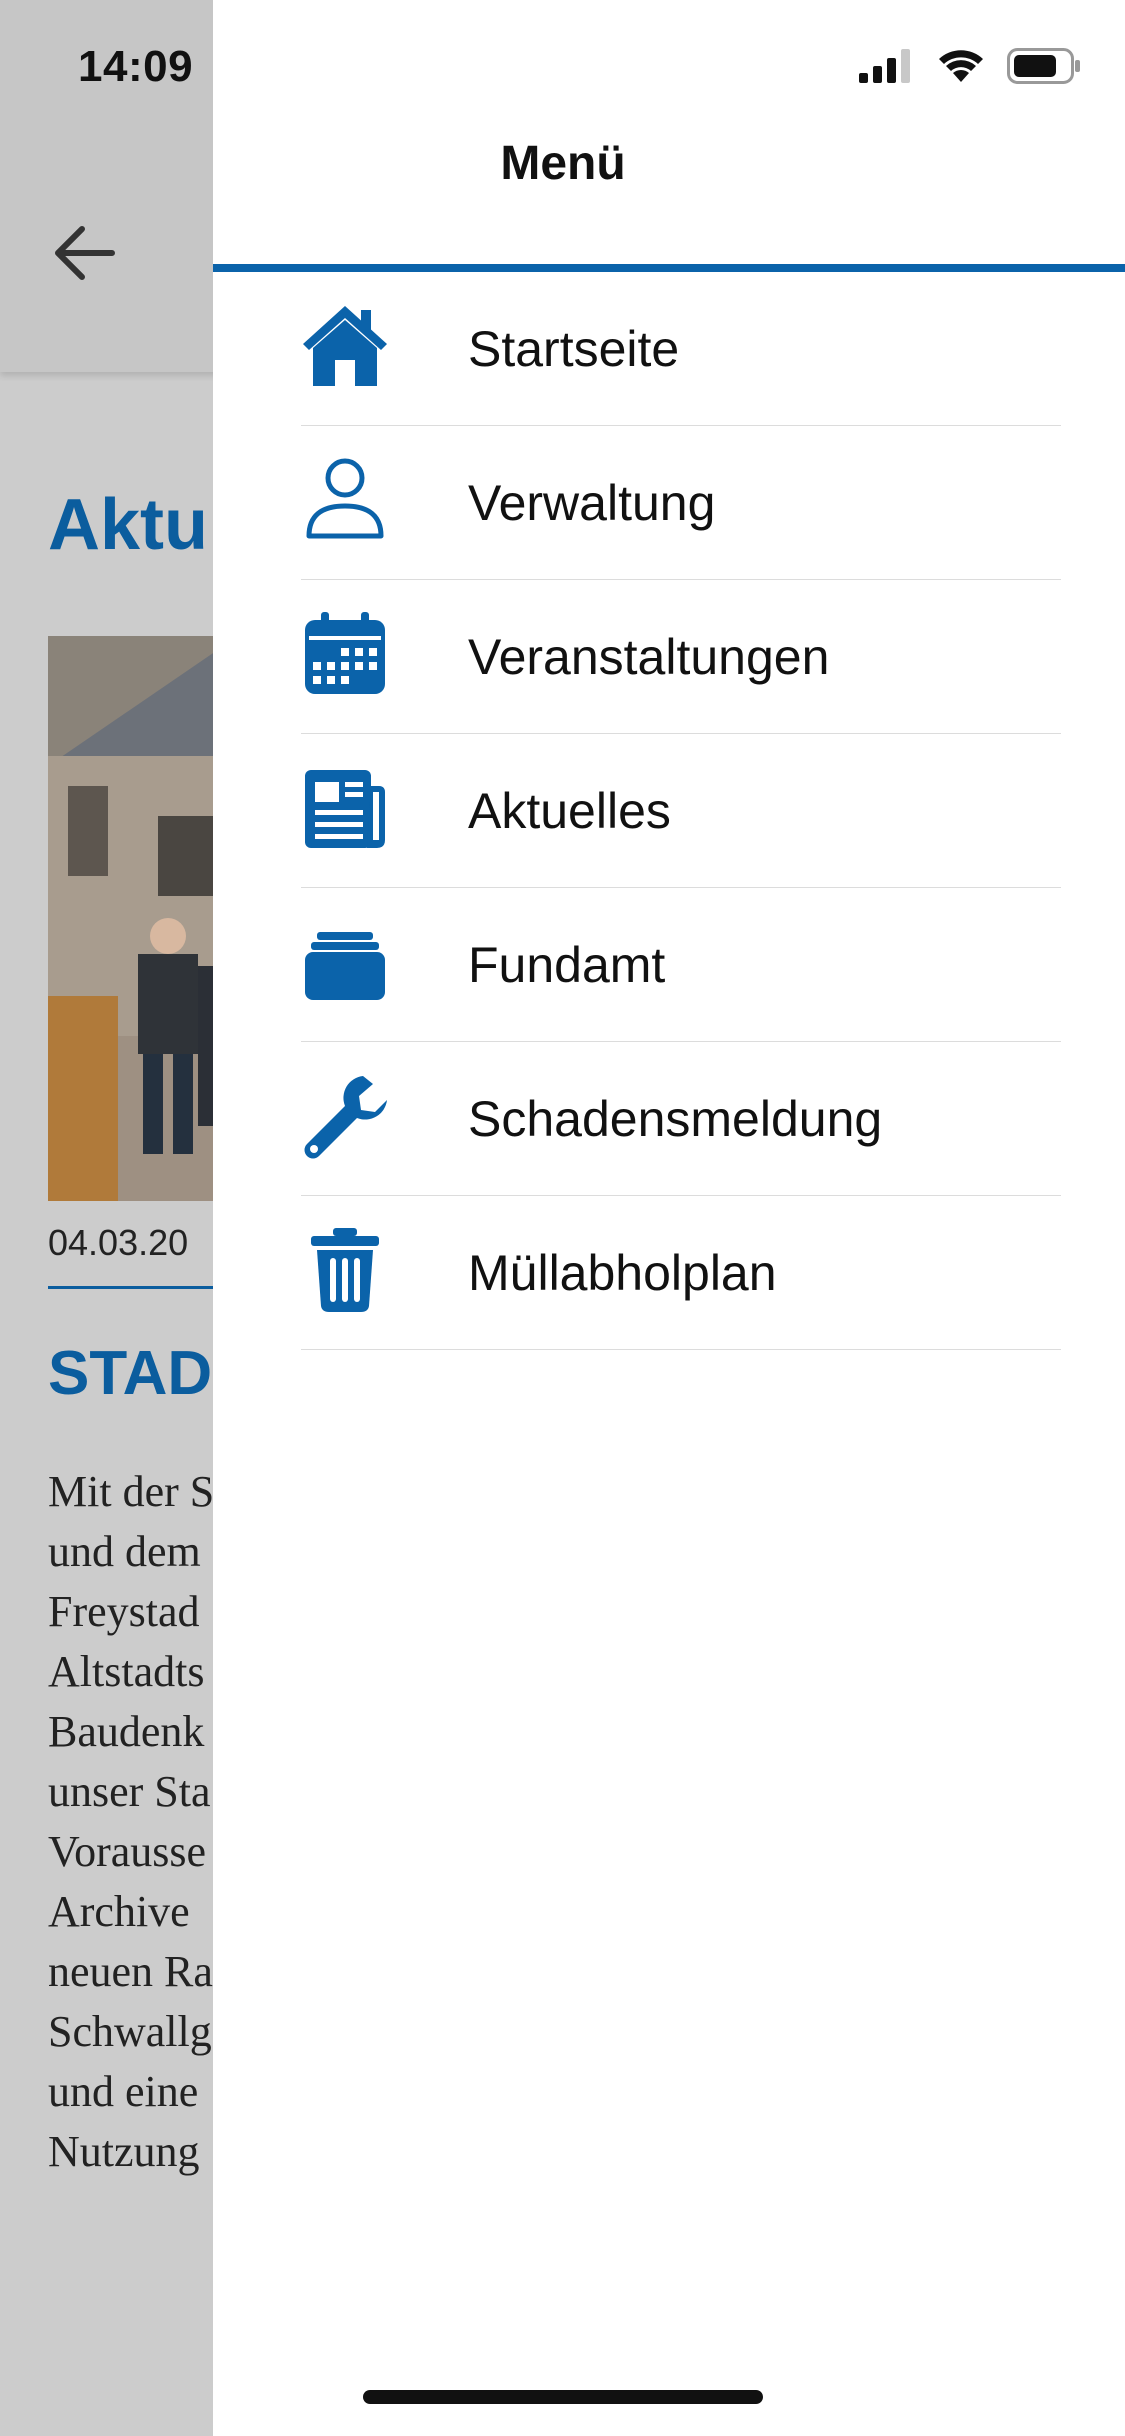  I want to click on menu-item-fundamt: Fundamt, so click(681, 965).